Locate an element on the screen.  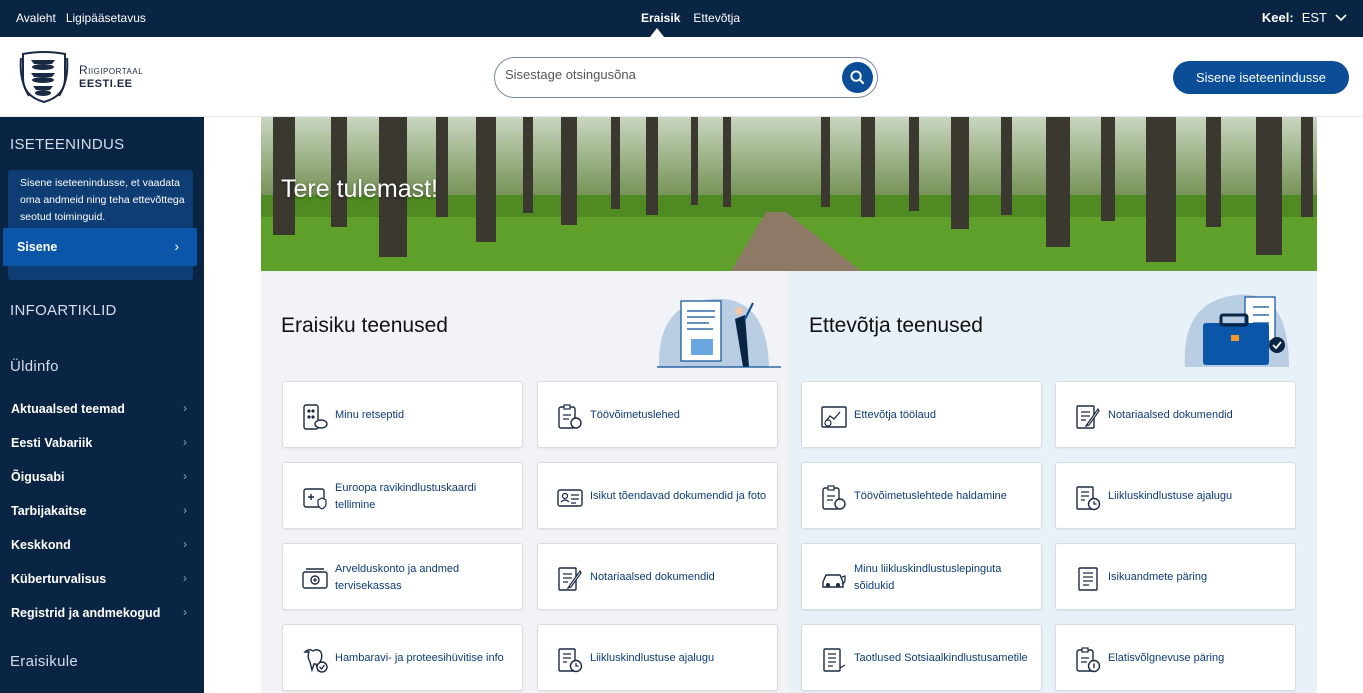
language-selector: Keel: EST is located at coordinates (1304, 17).